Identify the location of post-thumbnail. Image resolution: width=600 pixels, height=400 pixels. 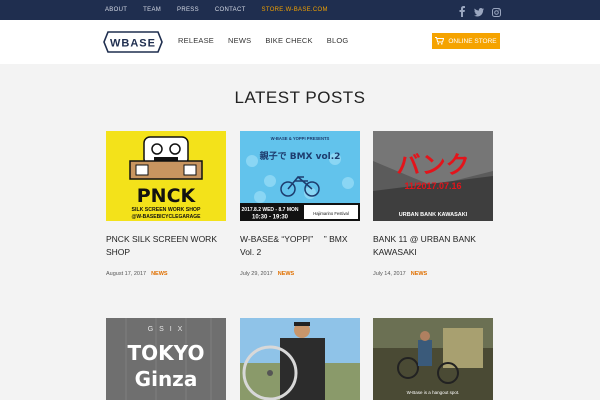
(300, 359).